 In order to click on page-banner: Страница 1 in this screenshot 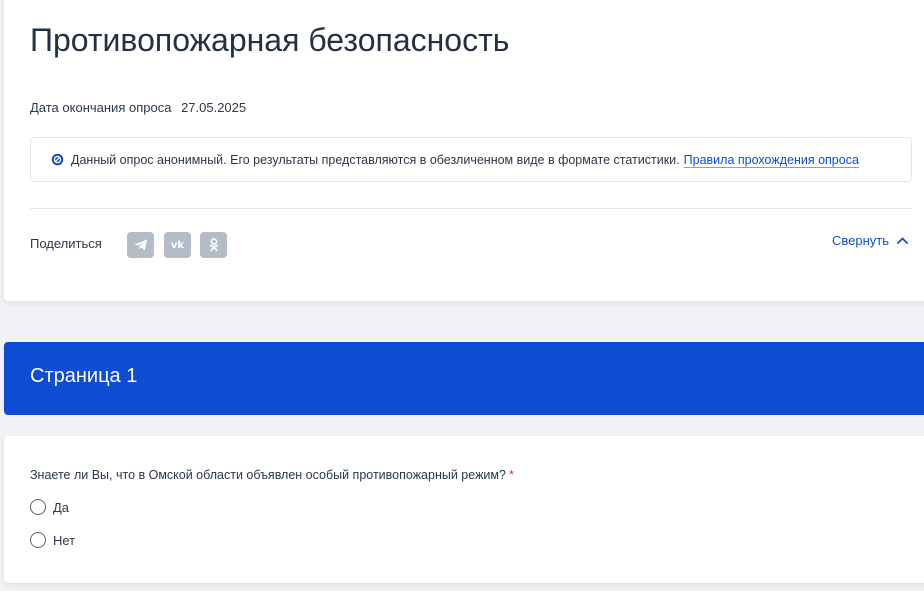, I will do `click(464, 378)`.